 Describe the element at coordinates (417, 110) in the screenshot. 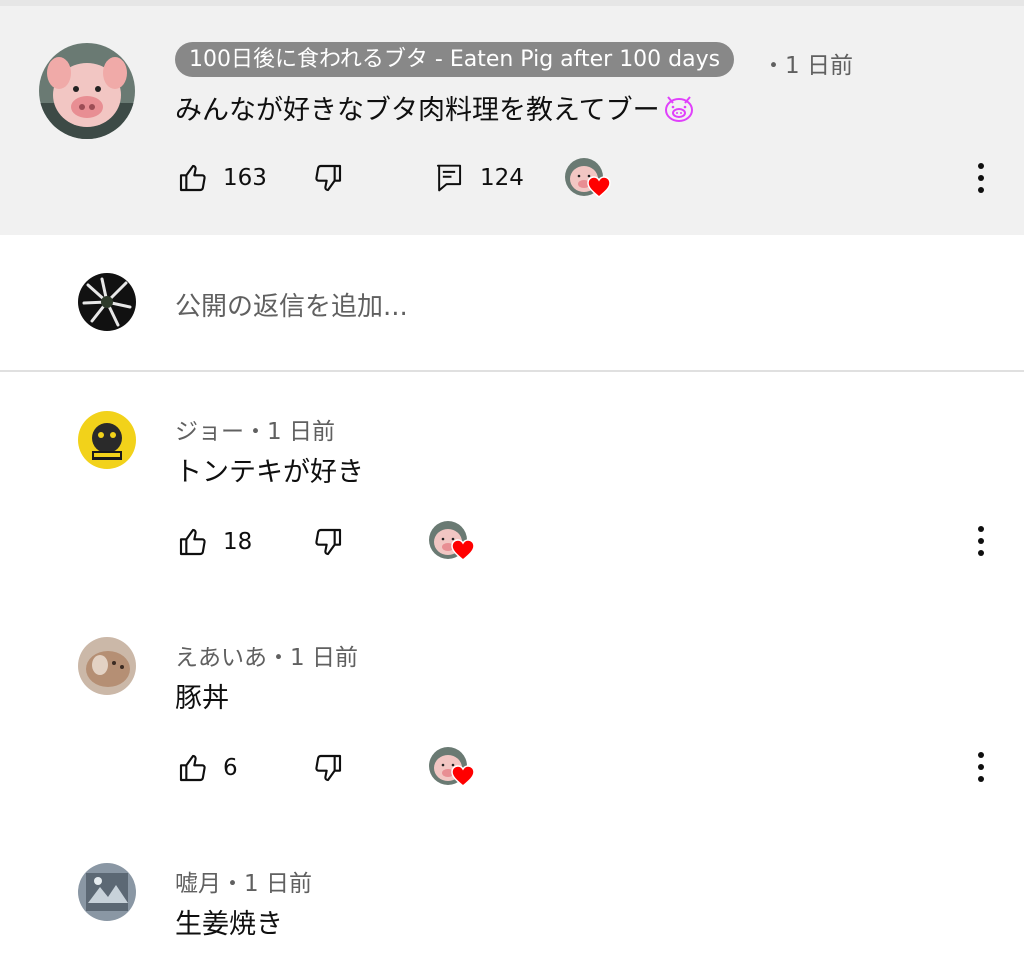

I see `comment-text-body: みんなが好きなブタ肉料理を教えてブー` at that location.